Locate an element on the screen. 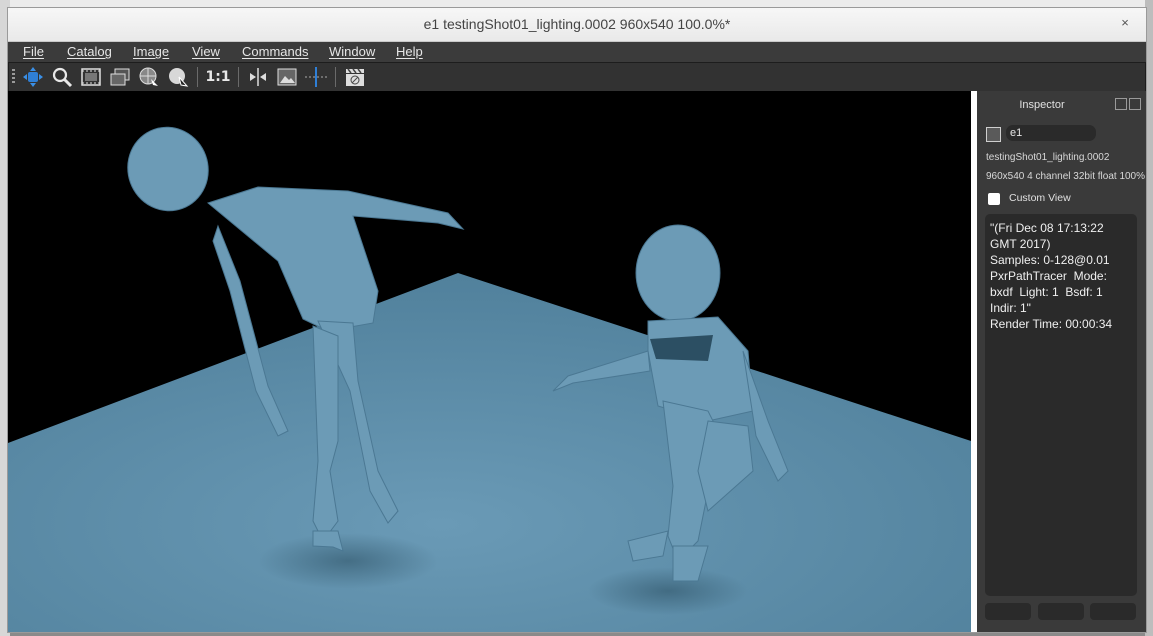  one-to-one-icon: 1:1 is located at coordinates (218, 77).